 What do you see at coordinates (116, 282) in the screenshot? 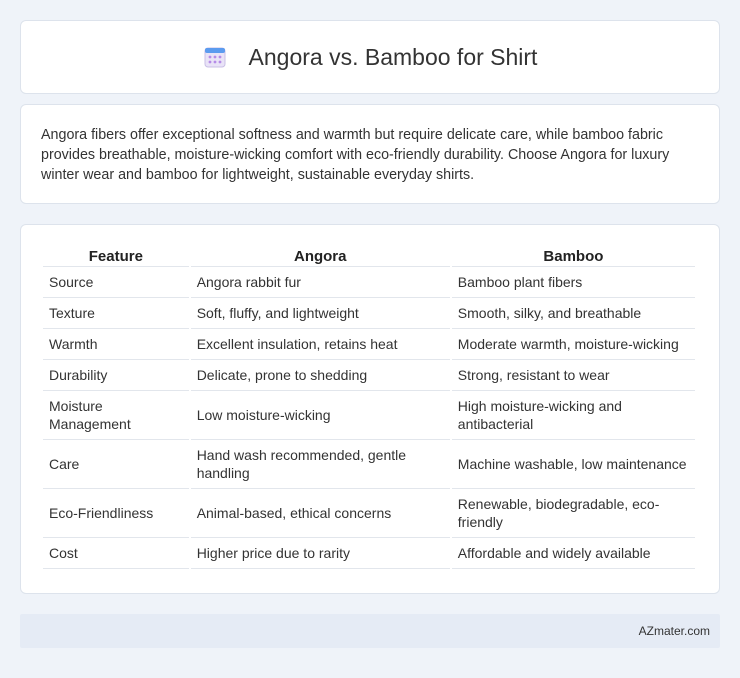
I see `table-cell: Source` at bounding box center [116, 282].